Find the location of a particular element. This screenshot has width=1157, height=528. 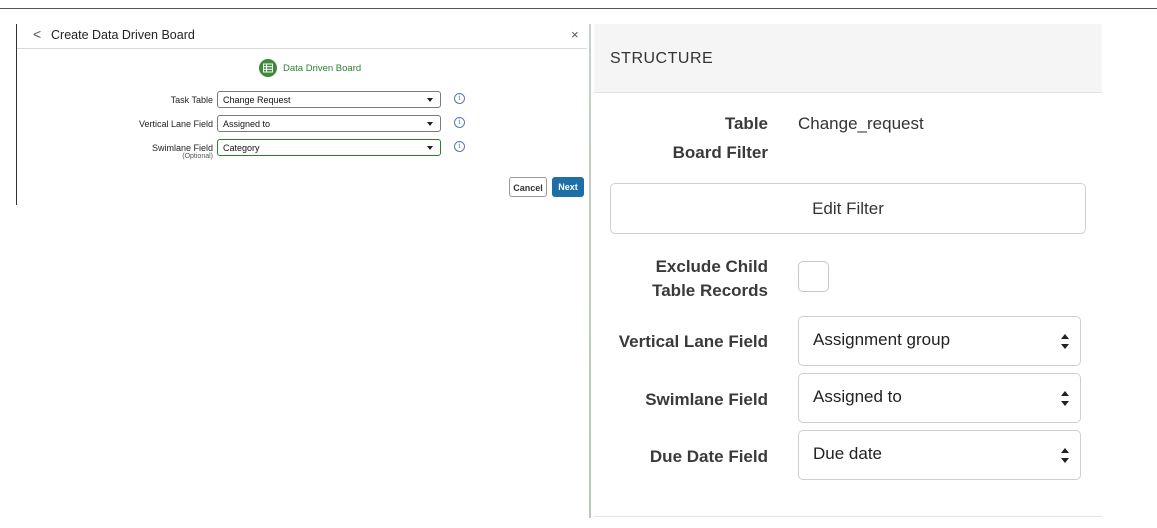

swimlane-label: Swimlane Field is located at coordinates (182, 148).